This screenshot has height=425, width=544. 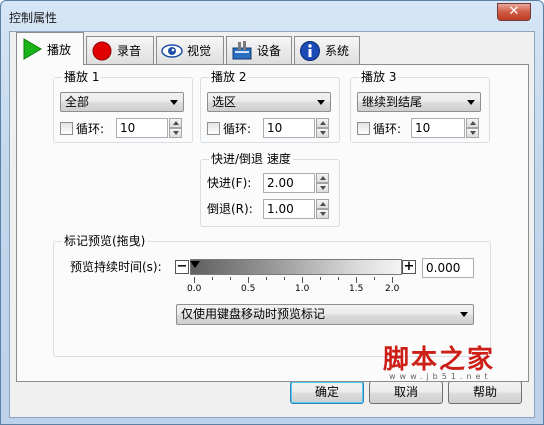 What do you see at coordinates (199, 51) in the screenshot?
I see `tab-visual-label: 视觉` at bounding box center [199, 51].